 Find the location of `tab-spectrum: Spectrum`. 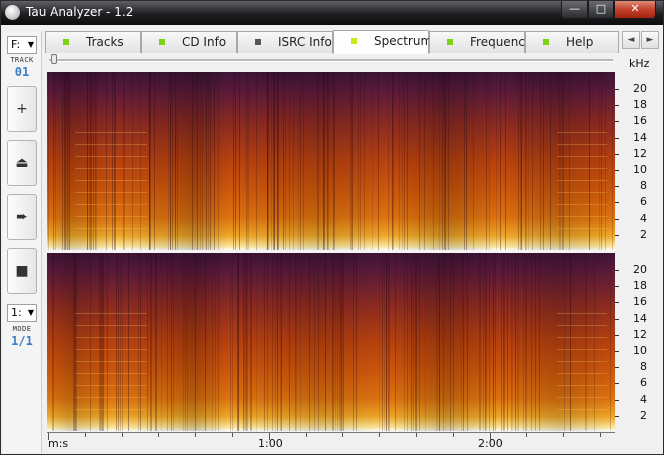

tab-spectrum: Spectrum is located at coordinates (382, 42).